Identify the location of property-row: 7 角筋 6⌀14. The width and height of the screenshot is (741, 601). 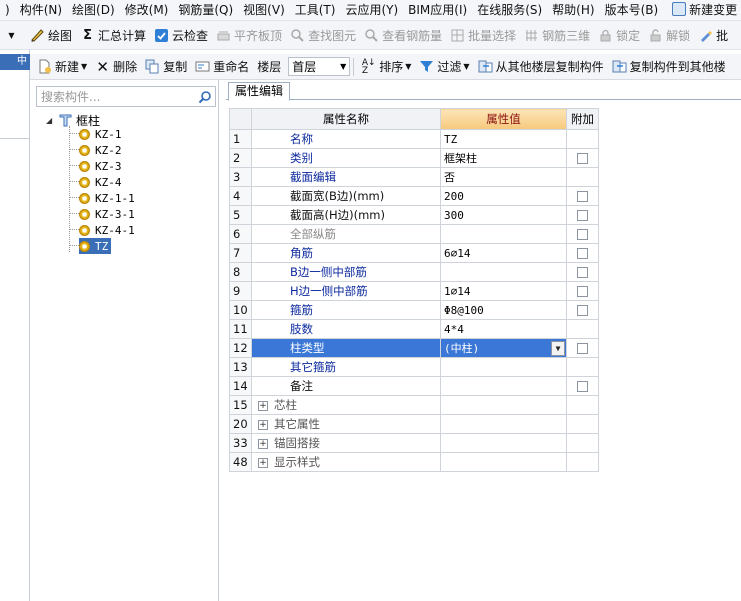
(414, 253).